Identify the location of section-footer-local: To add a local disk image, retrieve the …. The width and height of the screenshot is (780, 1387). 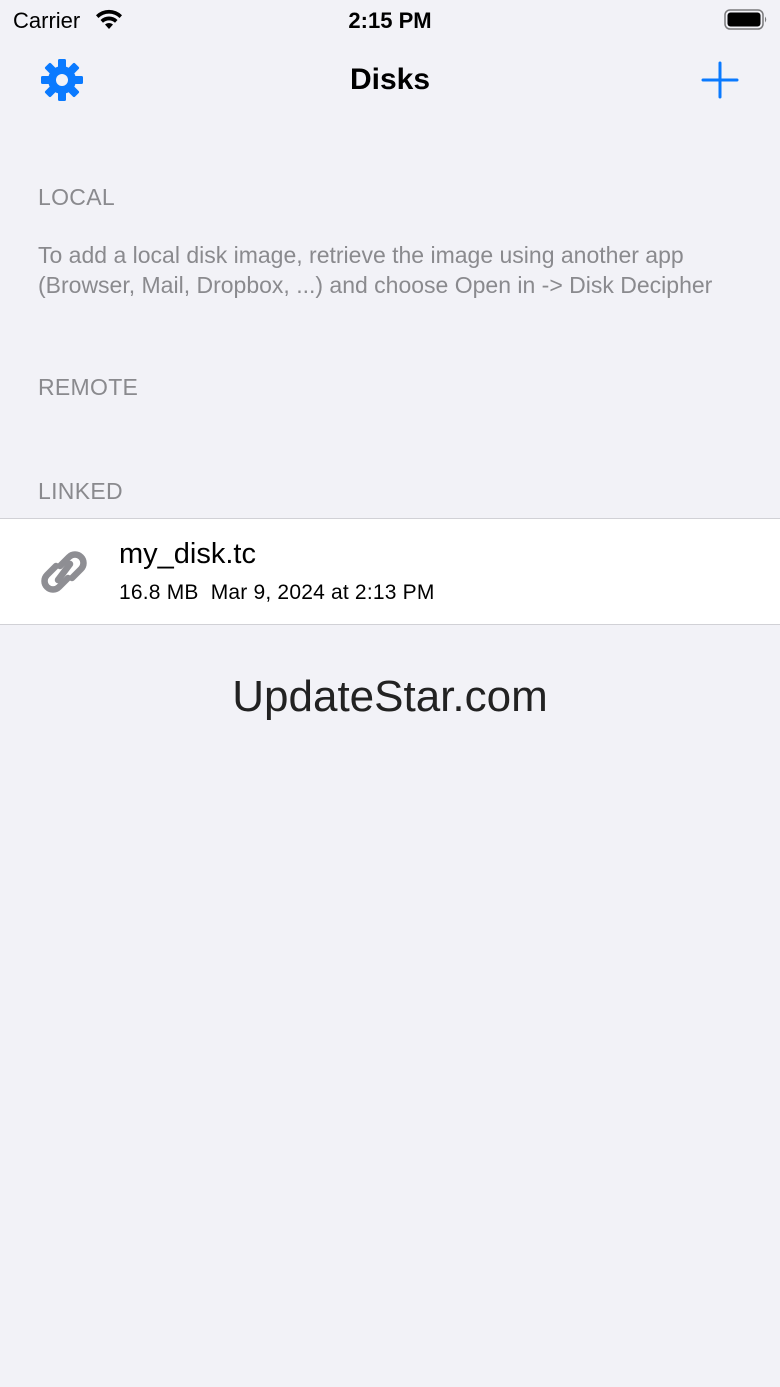
(375, 270).